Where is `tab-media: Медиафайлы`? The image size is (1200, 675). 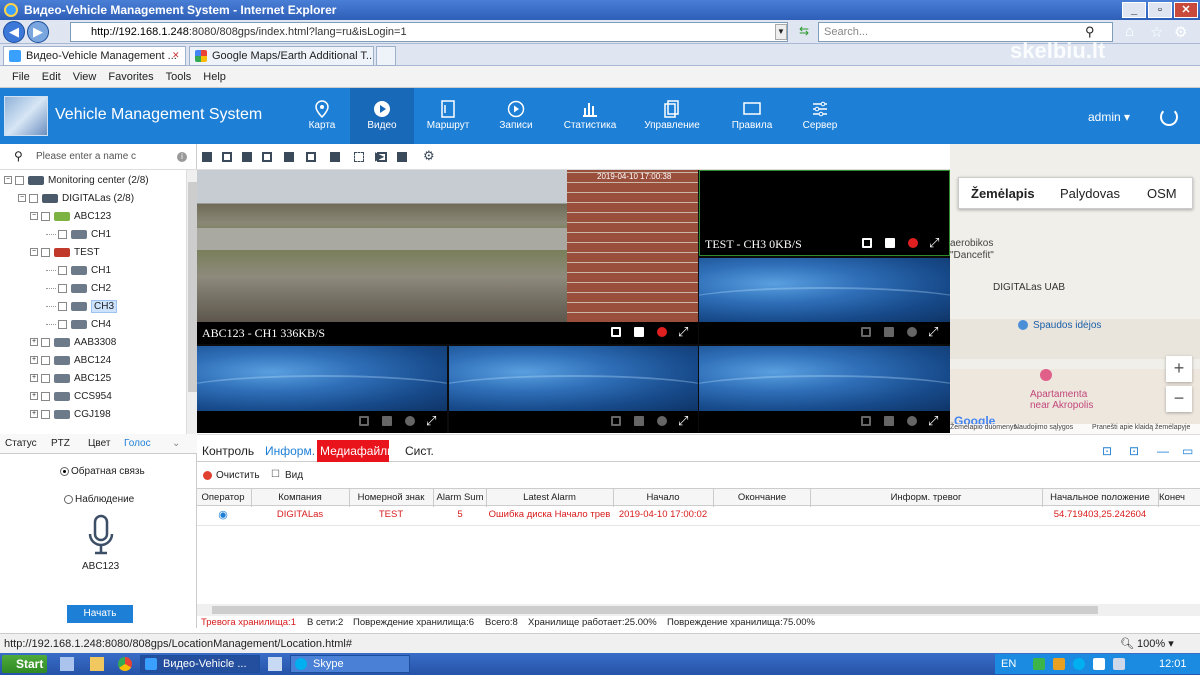 tab-media: Медиафайлы is located at coordinates (353, 451).